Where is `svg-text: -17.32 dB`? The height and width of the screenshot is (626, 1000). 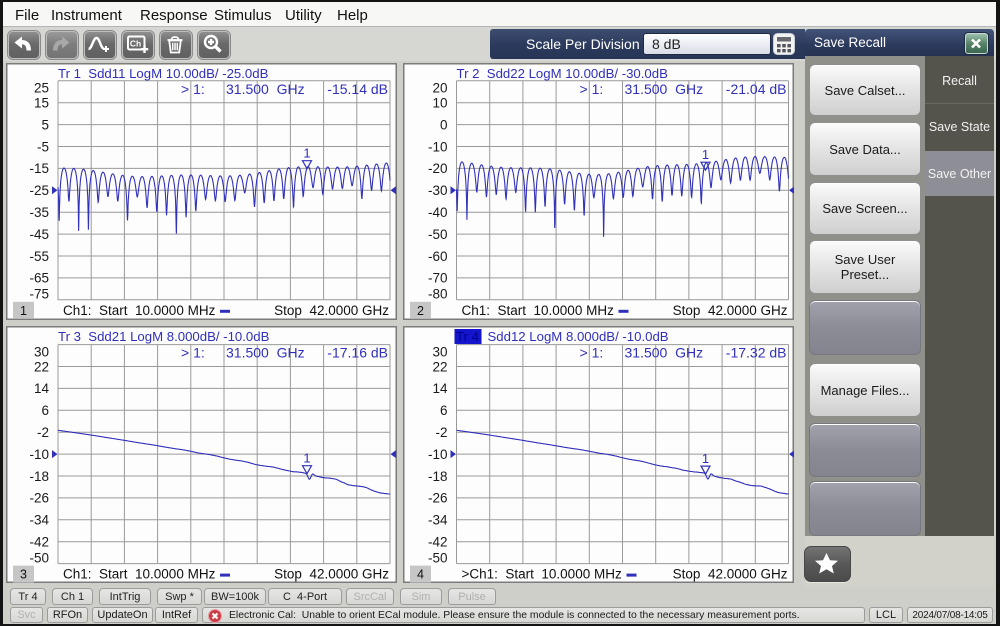 svg-text: -17.32 dB is located at coordinates (756, 353).